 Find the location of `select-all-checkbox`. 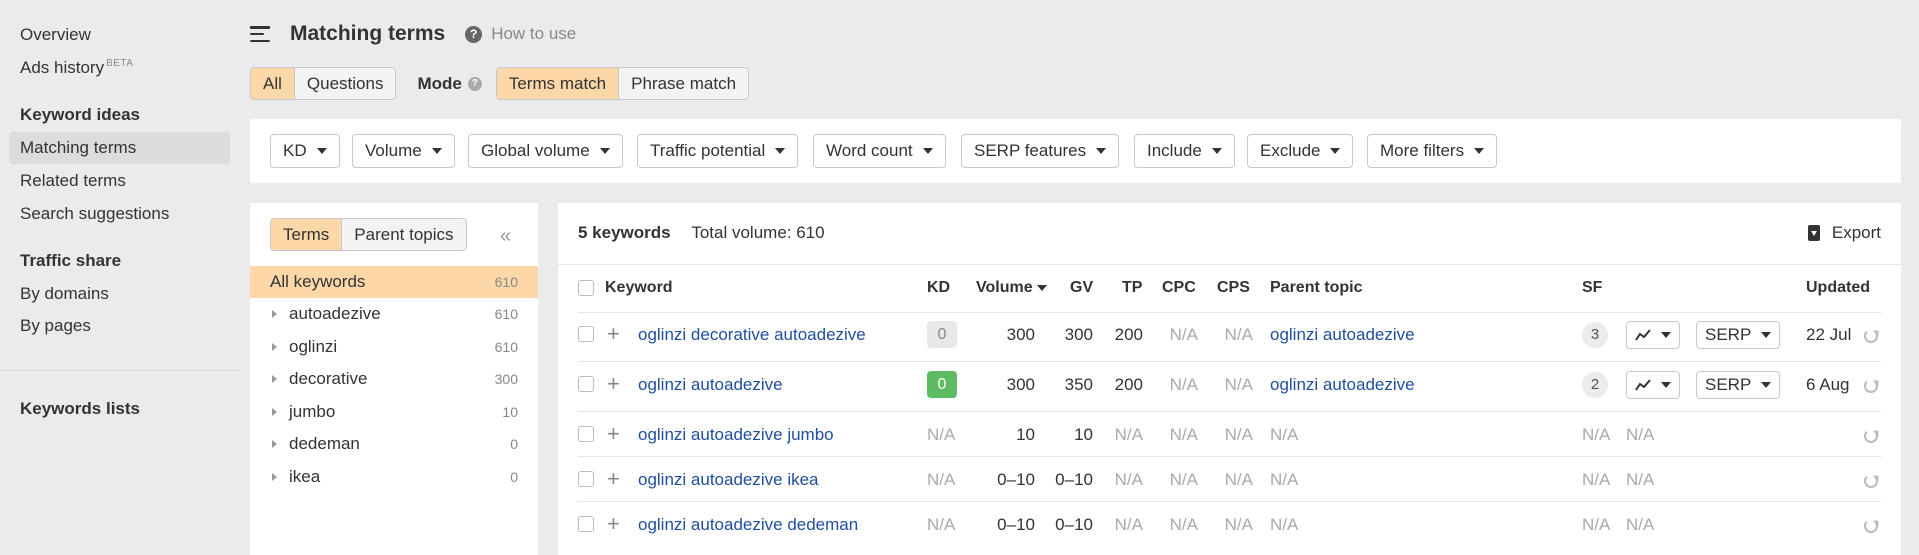

select-all-checkbox is located at coordinates (586, 288).